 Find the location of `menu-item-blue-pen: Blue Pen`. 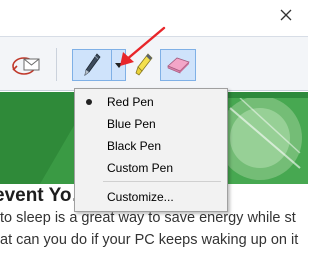

menu-item-blue-pen: Blue Pen is located at coordinates (151, 124).